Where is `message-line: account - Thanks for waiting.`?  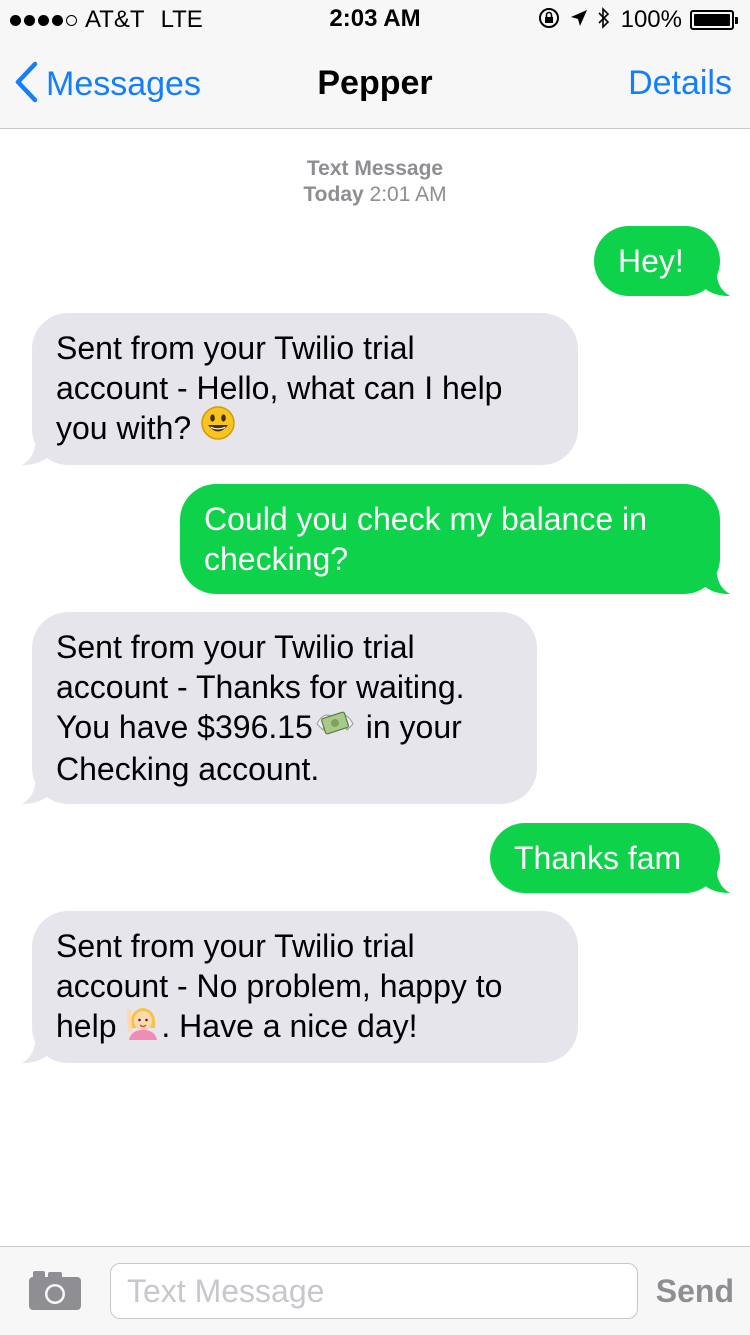
message-line: account - Thanks for waiting. is located at coordinates (260, 687).